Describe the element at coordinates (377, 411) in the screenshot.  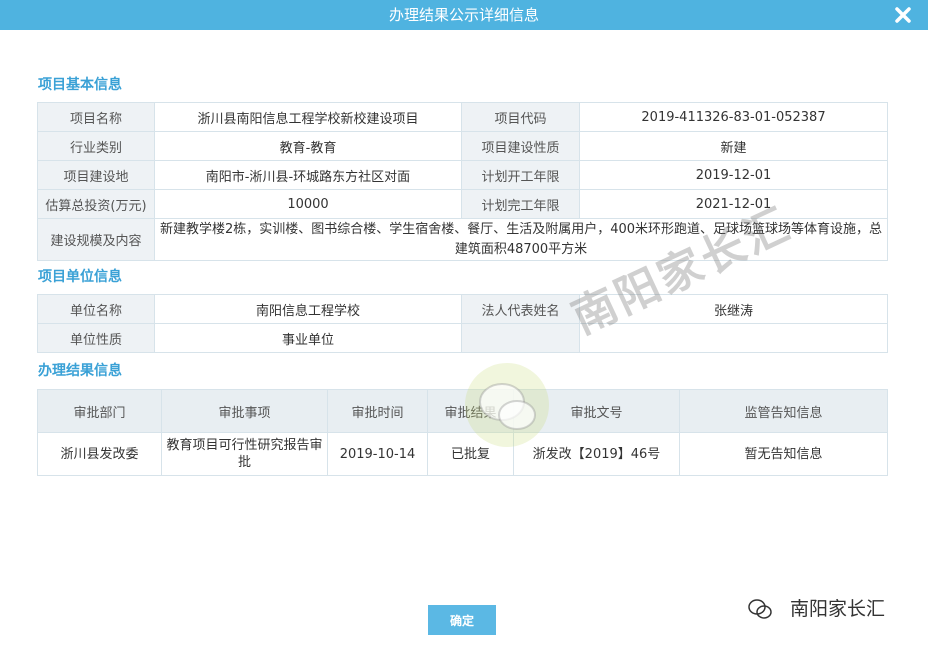
I see `header-time: 审批时间` at that location.